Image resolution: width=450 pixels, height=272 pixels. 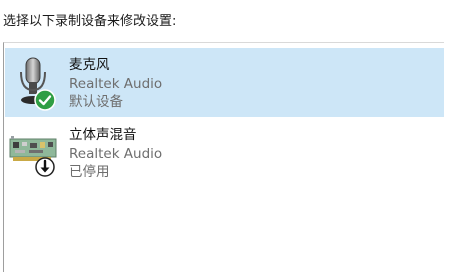 I want to click on device-status: 已停用, so click(x=89, y=172).